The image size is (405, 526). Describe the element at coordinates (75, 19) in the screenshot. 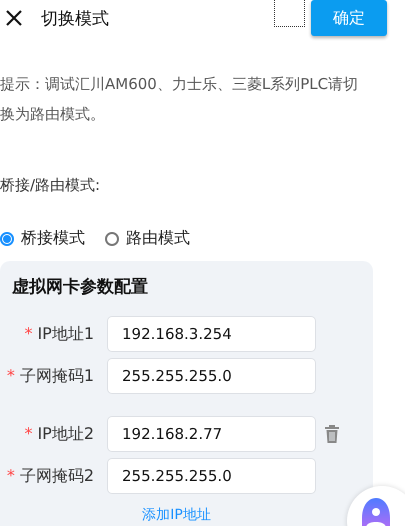

I see `dialog-title: 切换模式` at that location.